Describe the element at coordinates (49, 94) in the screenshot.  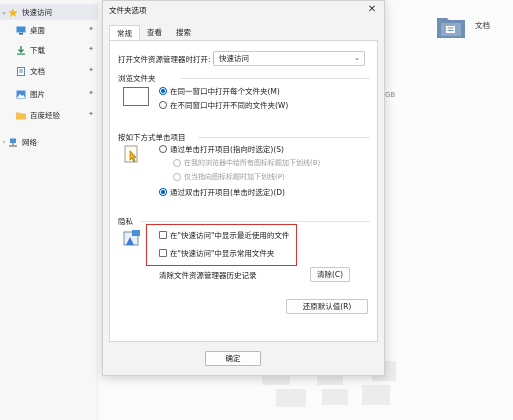
I see `nav-item-pictures: 图片 ✦` at that location.